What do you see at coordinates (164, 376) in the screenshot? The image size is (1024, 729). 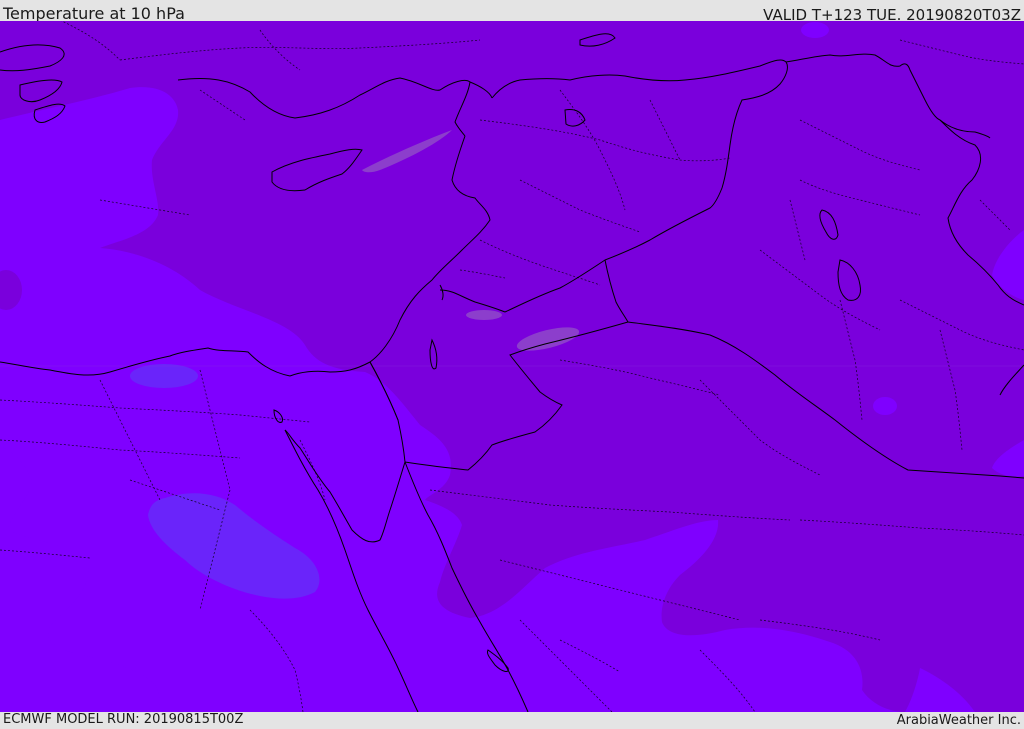 I see `coolest-spot-nile` at bounding box center [164, 376].